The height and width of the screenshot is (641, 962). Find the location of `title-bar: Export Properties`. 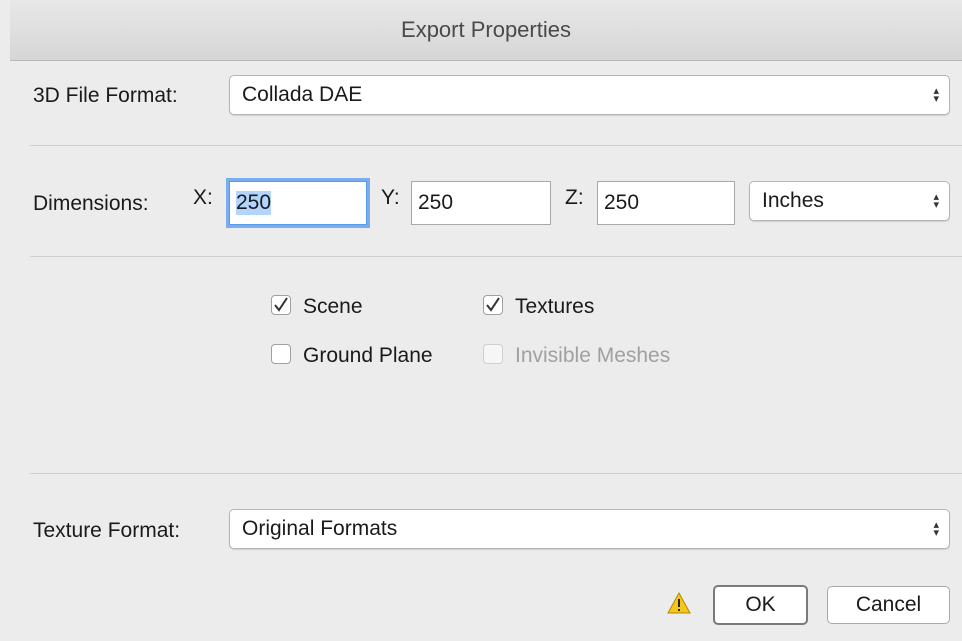

title-bar: Export Properties is located at coordinates (486, 30).